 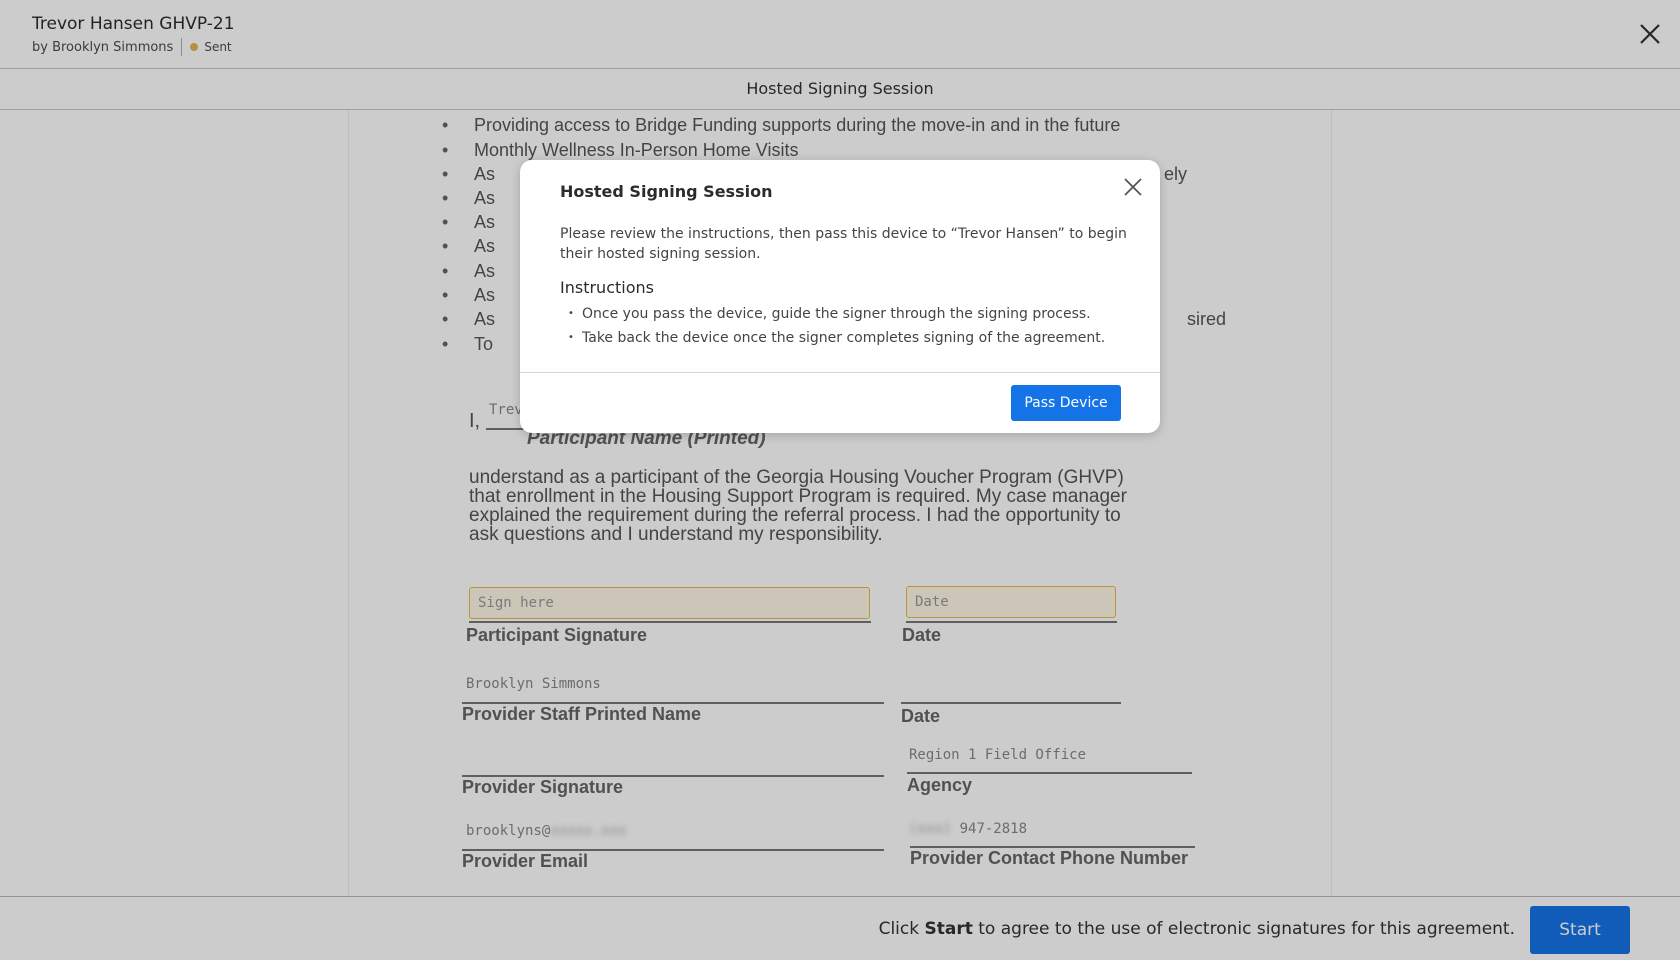 What do you see at coordinates (840, 372) in the screenshot?
I see `dialog-divider` at bounding box center [840, 372].